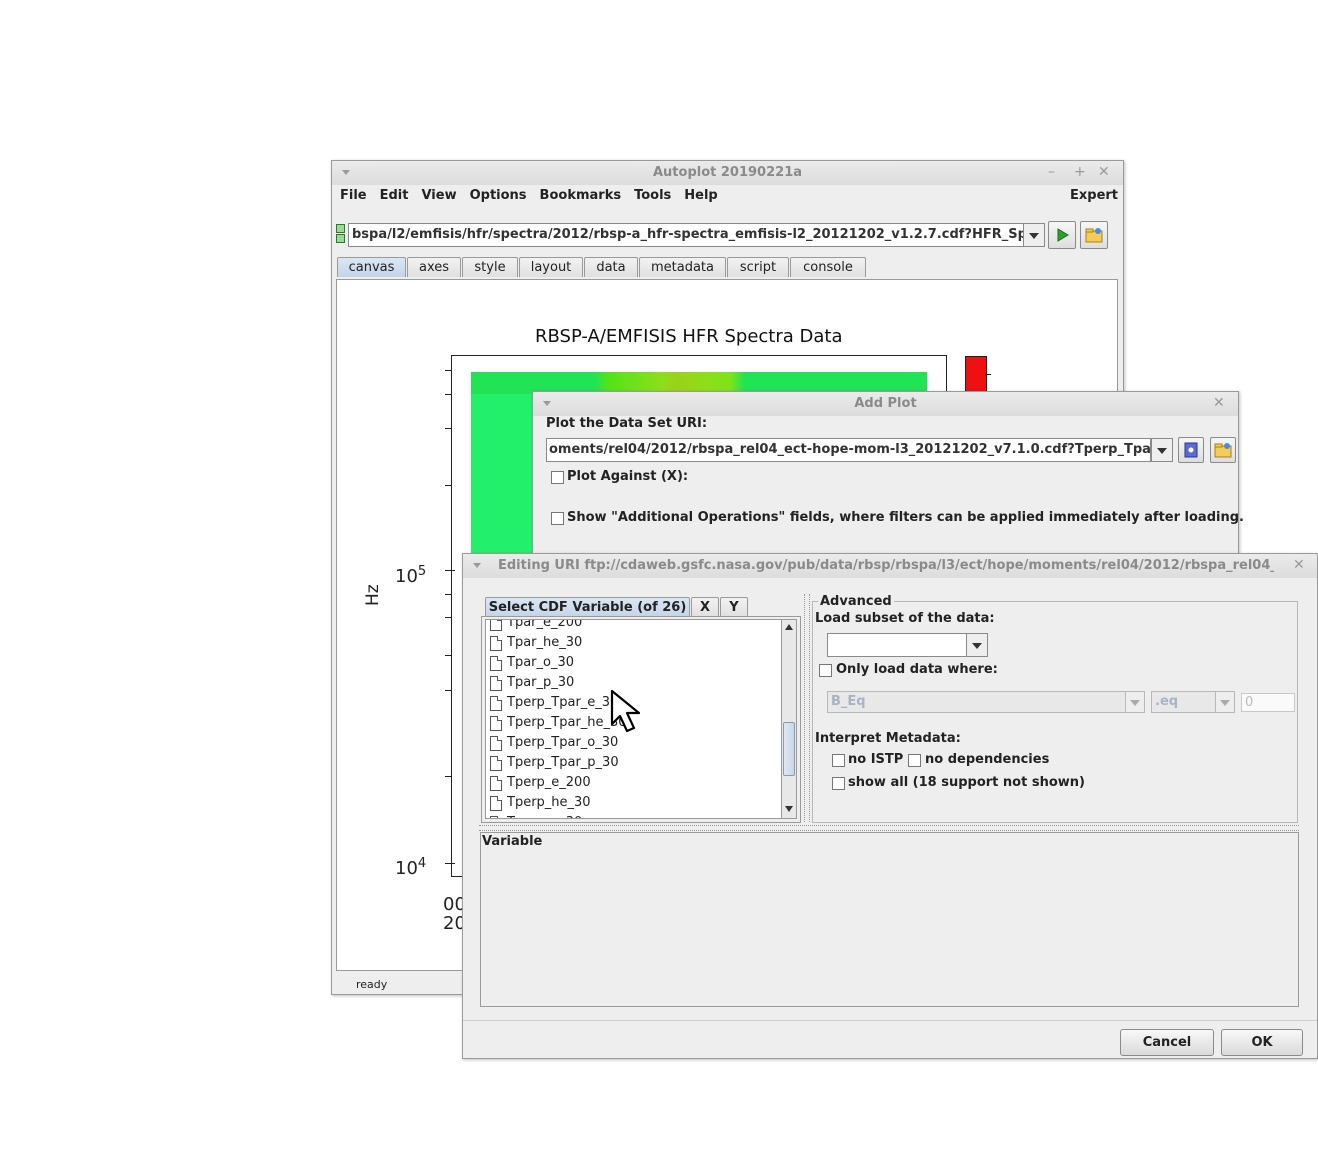 Image resolution: width=1318 pixels, height=1156 pixels. Describe the element at coordinates (634, 815) in the screenshot. I see `variable-list-item: Tperp_o_30` at that location.